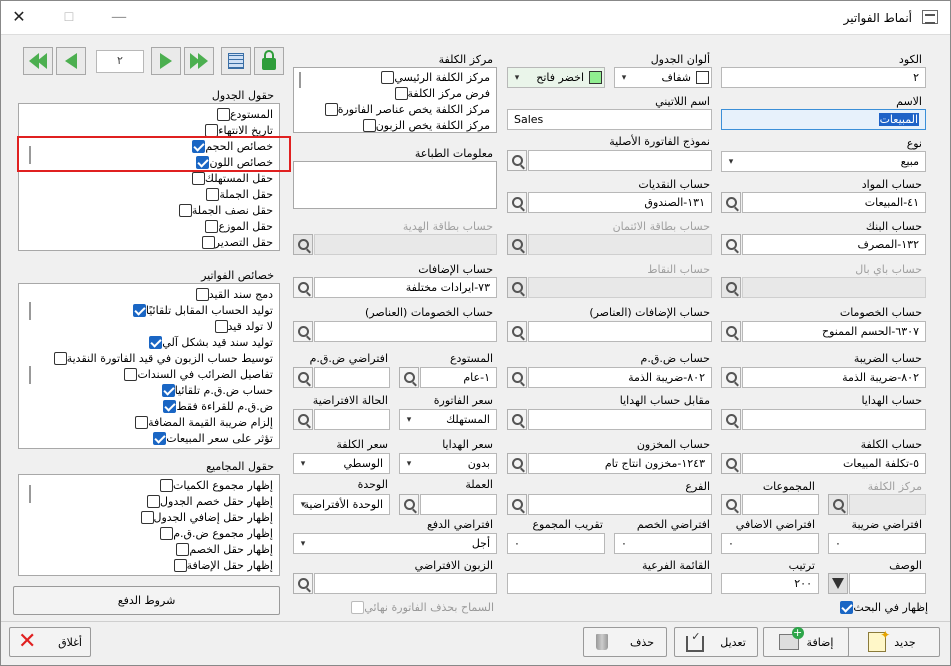 This screenshot has height=666, width=951. I want to click on new-button: جديد ✦, so click(892, 642).